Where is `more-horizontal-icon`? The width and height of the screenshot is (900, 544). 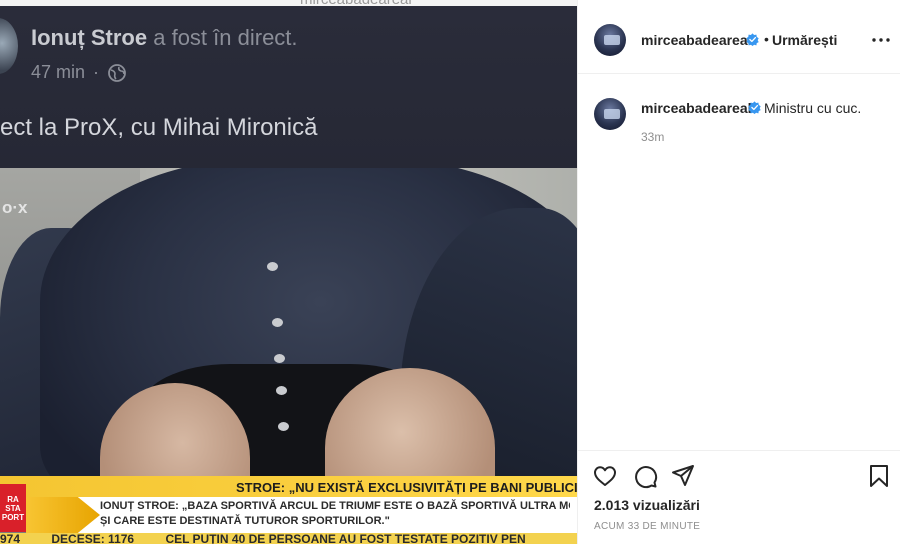 more-horizontal-icon is located at coordinates (881, 40).